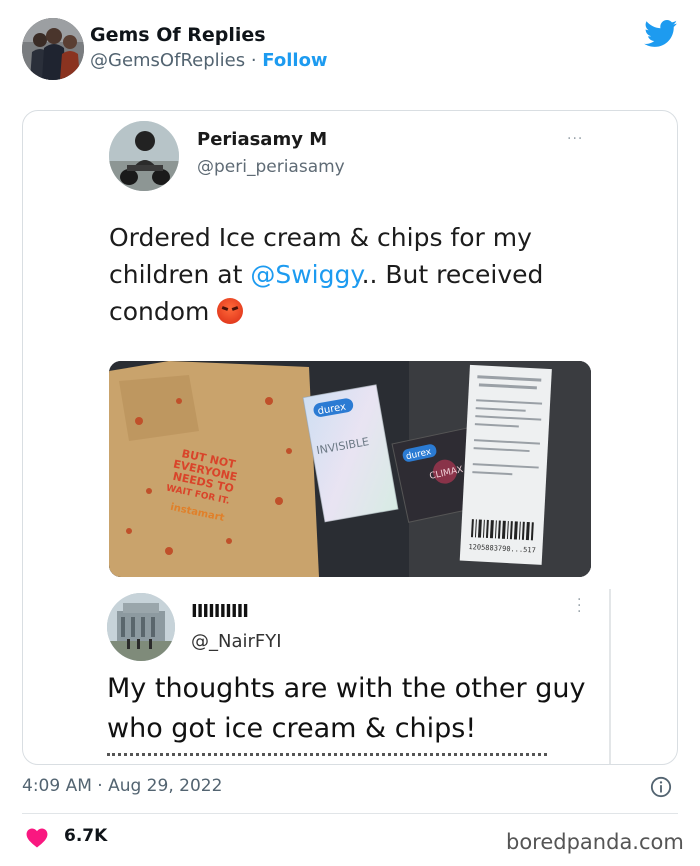 The height and width of the screenshot is (866, 700). Describe the element at coordinates (575, 139) in the screenshot. I see `embedded-more-icon: ···` at that location.